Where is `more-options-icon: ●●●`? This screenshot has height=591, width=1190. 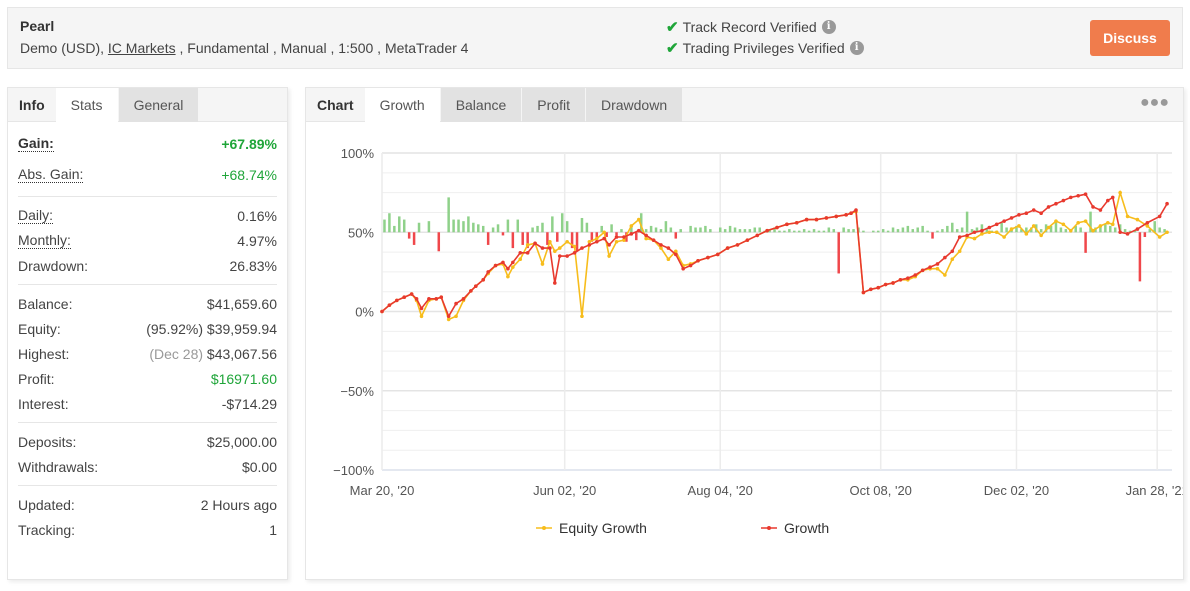
more-options-icon: ●●● is located at coordinates (1154, 103).